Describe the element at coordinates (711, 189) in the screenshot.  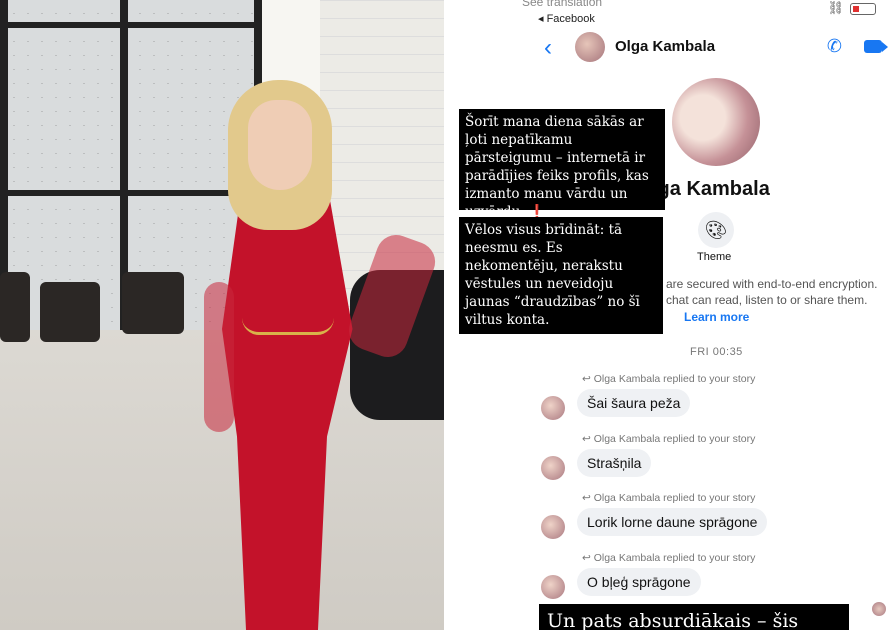
I see `profile-name: lga Kambala` at that location.